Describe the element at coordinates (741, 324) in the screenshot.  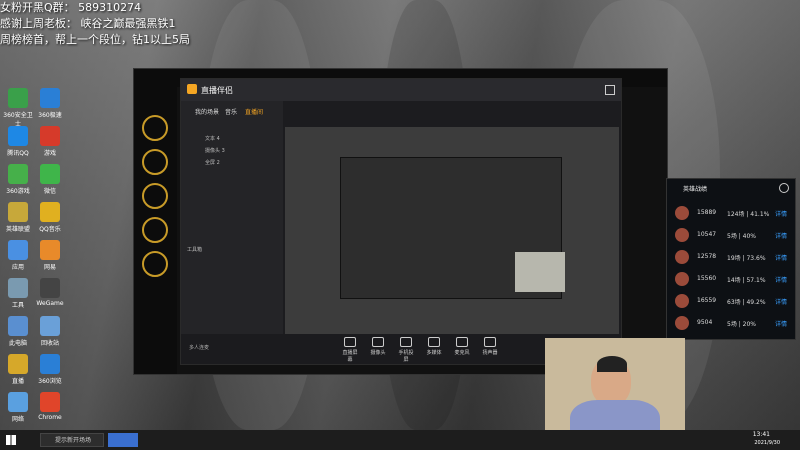
I see `rank-stat: 5场 | 20%` at that location.